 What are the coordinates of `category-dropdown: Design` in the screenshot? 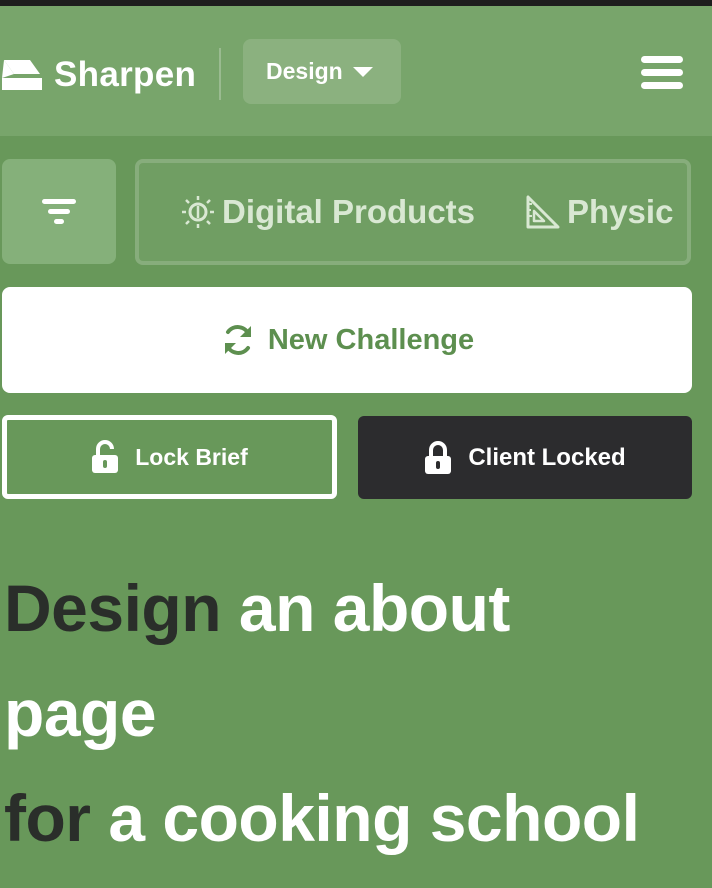 It's located at (322, 71).